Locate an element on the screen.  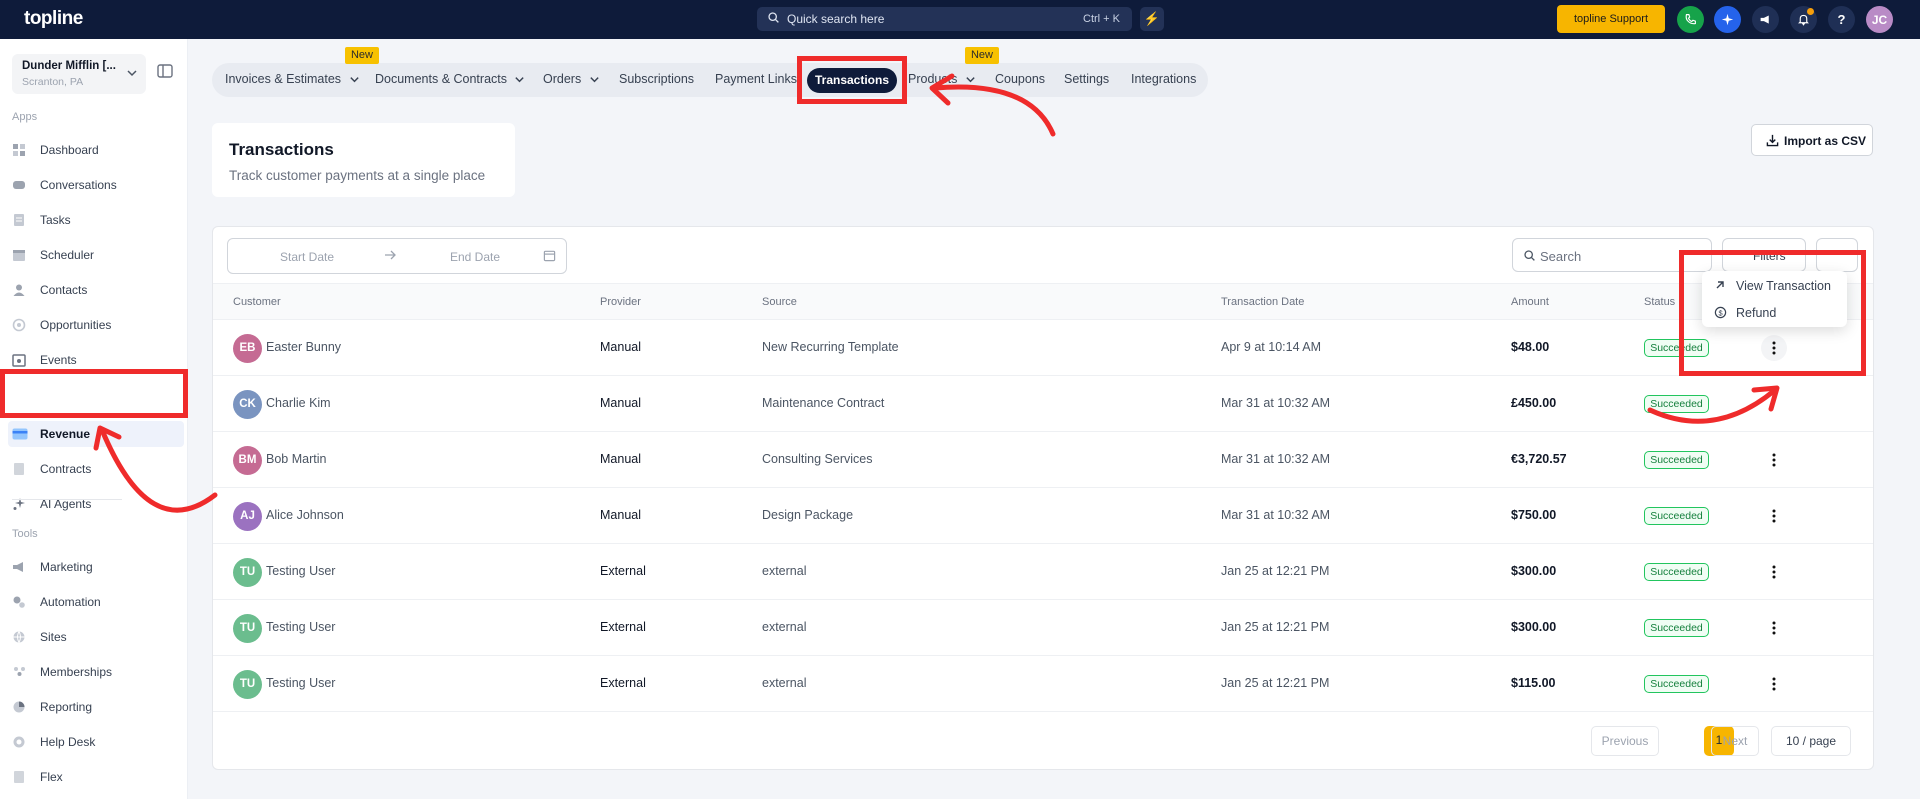
sidebar-item-memberships: Memberships is located at coordinates (94, 672).